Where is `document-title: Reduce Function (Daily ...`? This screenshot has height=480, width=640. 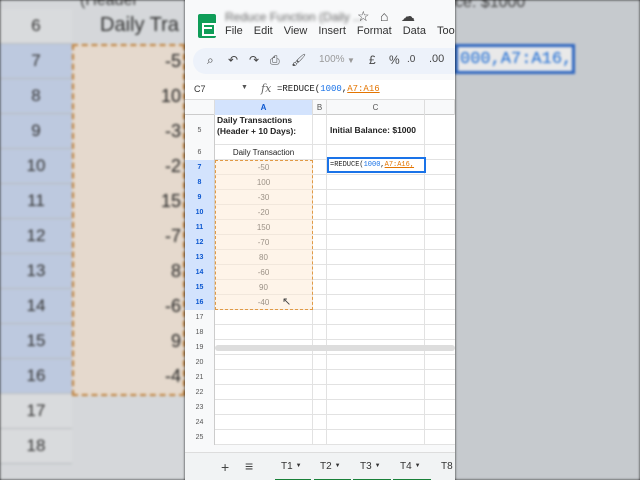
document-title: Reduce Function (Daily ... is located at coordinates (294, 17).